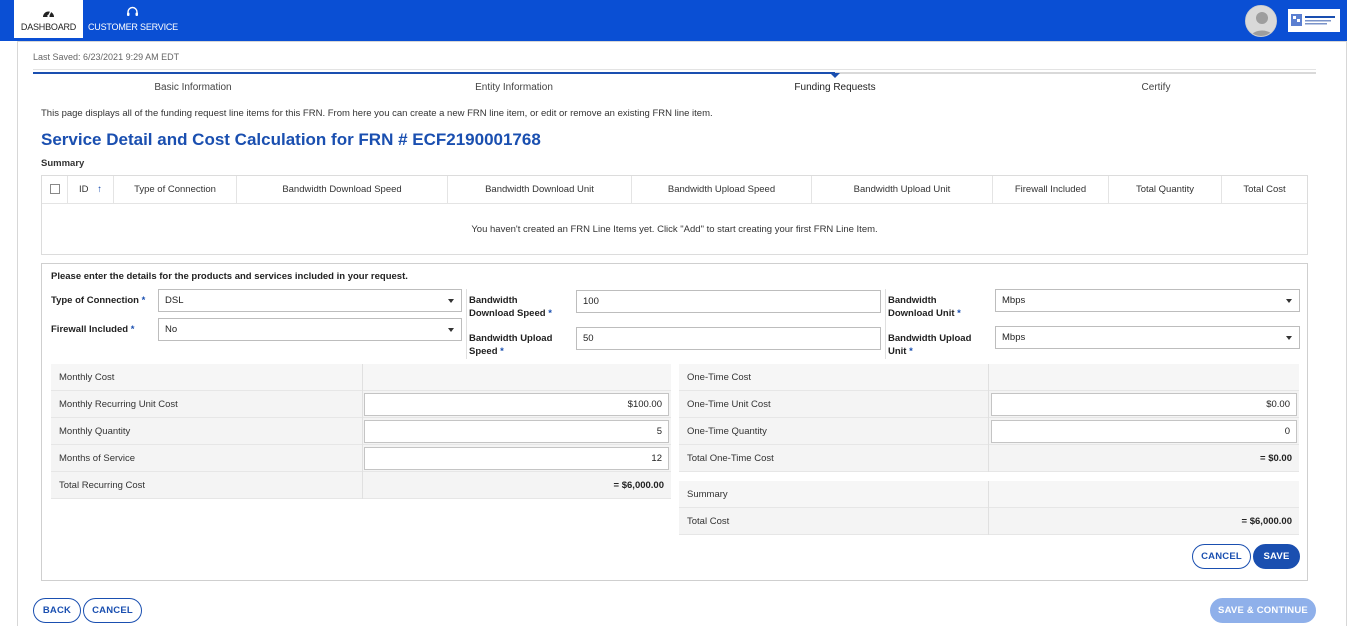 Image resolution: width=1347 pixels, height=626 pixels. What do you see at coordinates (91, 190) in the screenshot?
I see `column-header-id: ID ↑` at bounding box center [91, 190].